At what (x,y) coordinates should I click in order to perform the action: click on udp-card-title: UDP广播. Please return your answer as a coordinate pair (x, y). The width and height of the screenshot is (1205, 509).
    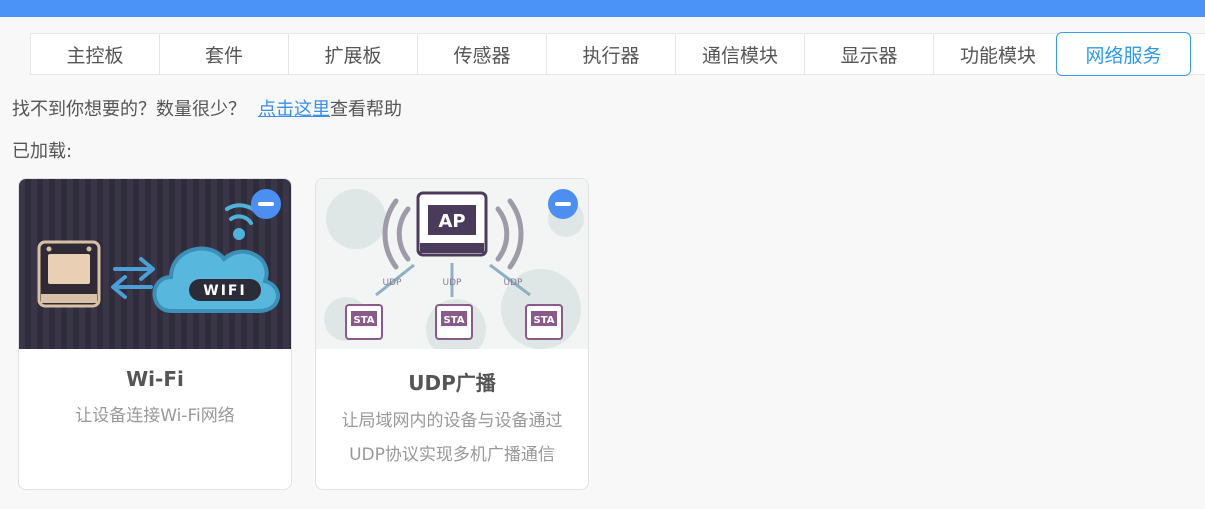
    Looking at the image, I should click on (452, 383).